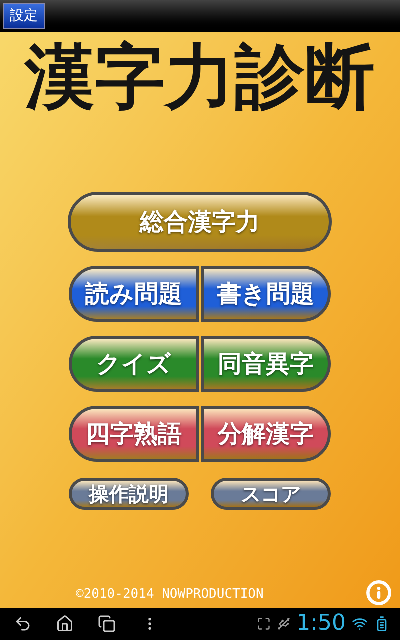 The width and height of the screenshot is (400, 640). What do you see at coordinates (200, 222) in the screenshot?
I see `menu-button: 総合漢字力` at bounding box center [200, 222].